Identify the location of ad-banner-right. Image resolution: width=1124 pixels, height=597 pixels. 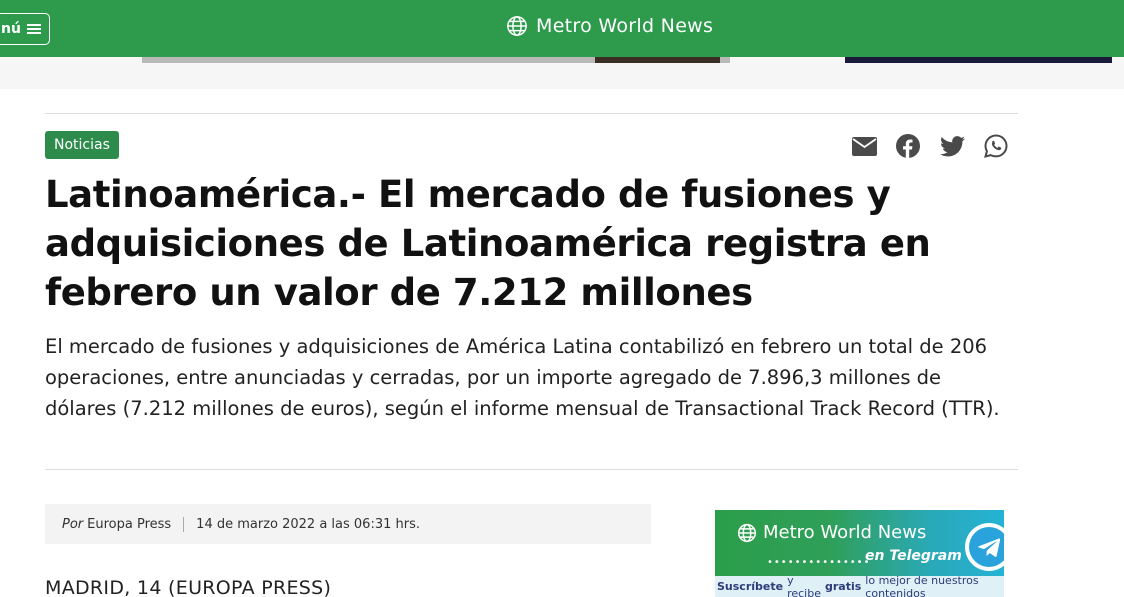
(978, 60).